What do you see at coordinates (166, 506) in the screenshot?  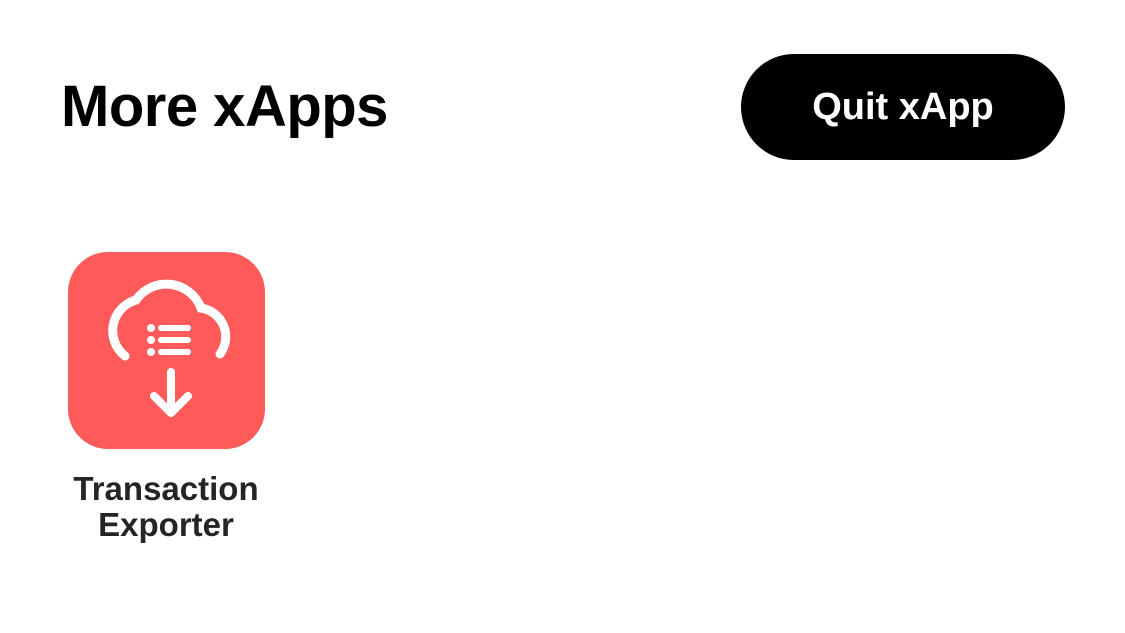 I see `app-name: Transaction Exporter` at bounding box center [166, 506].